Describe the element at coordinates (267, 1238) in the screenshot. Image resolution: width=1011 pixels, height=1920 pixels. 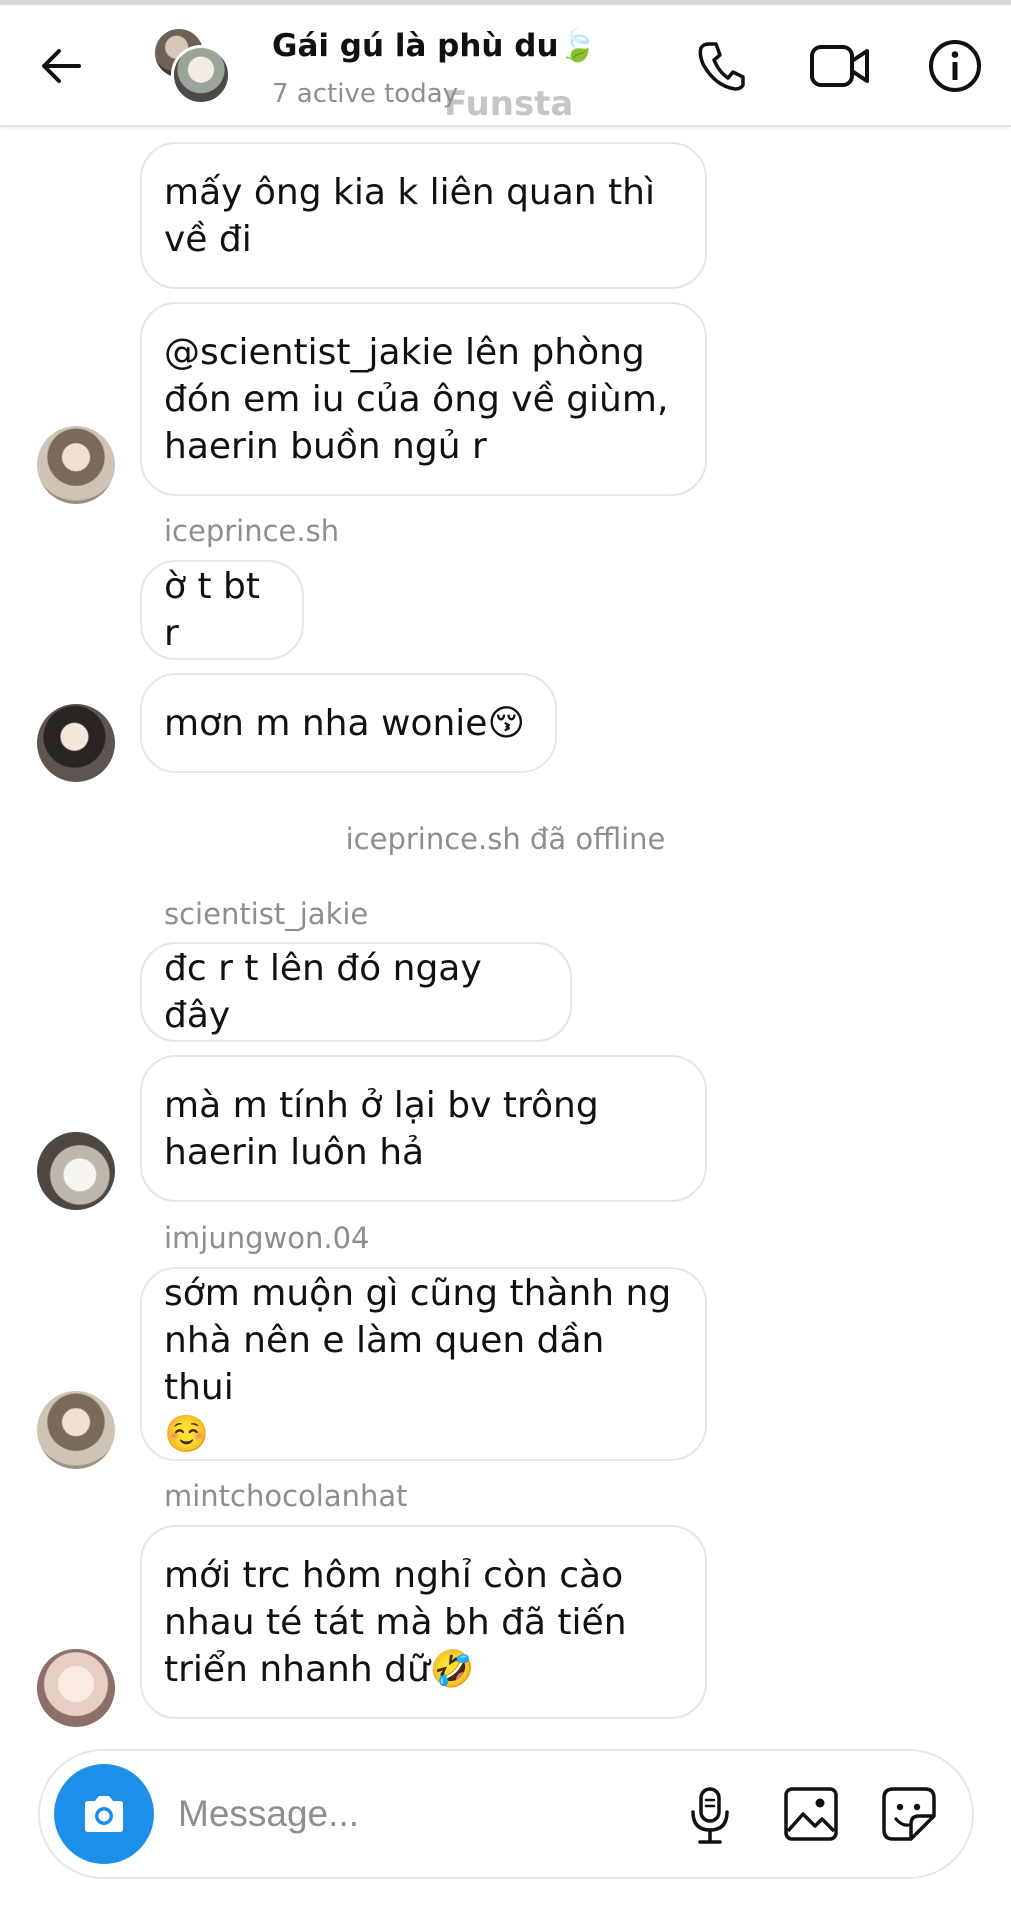
I see `sender-name: imjungwon.04` at that location.